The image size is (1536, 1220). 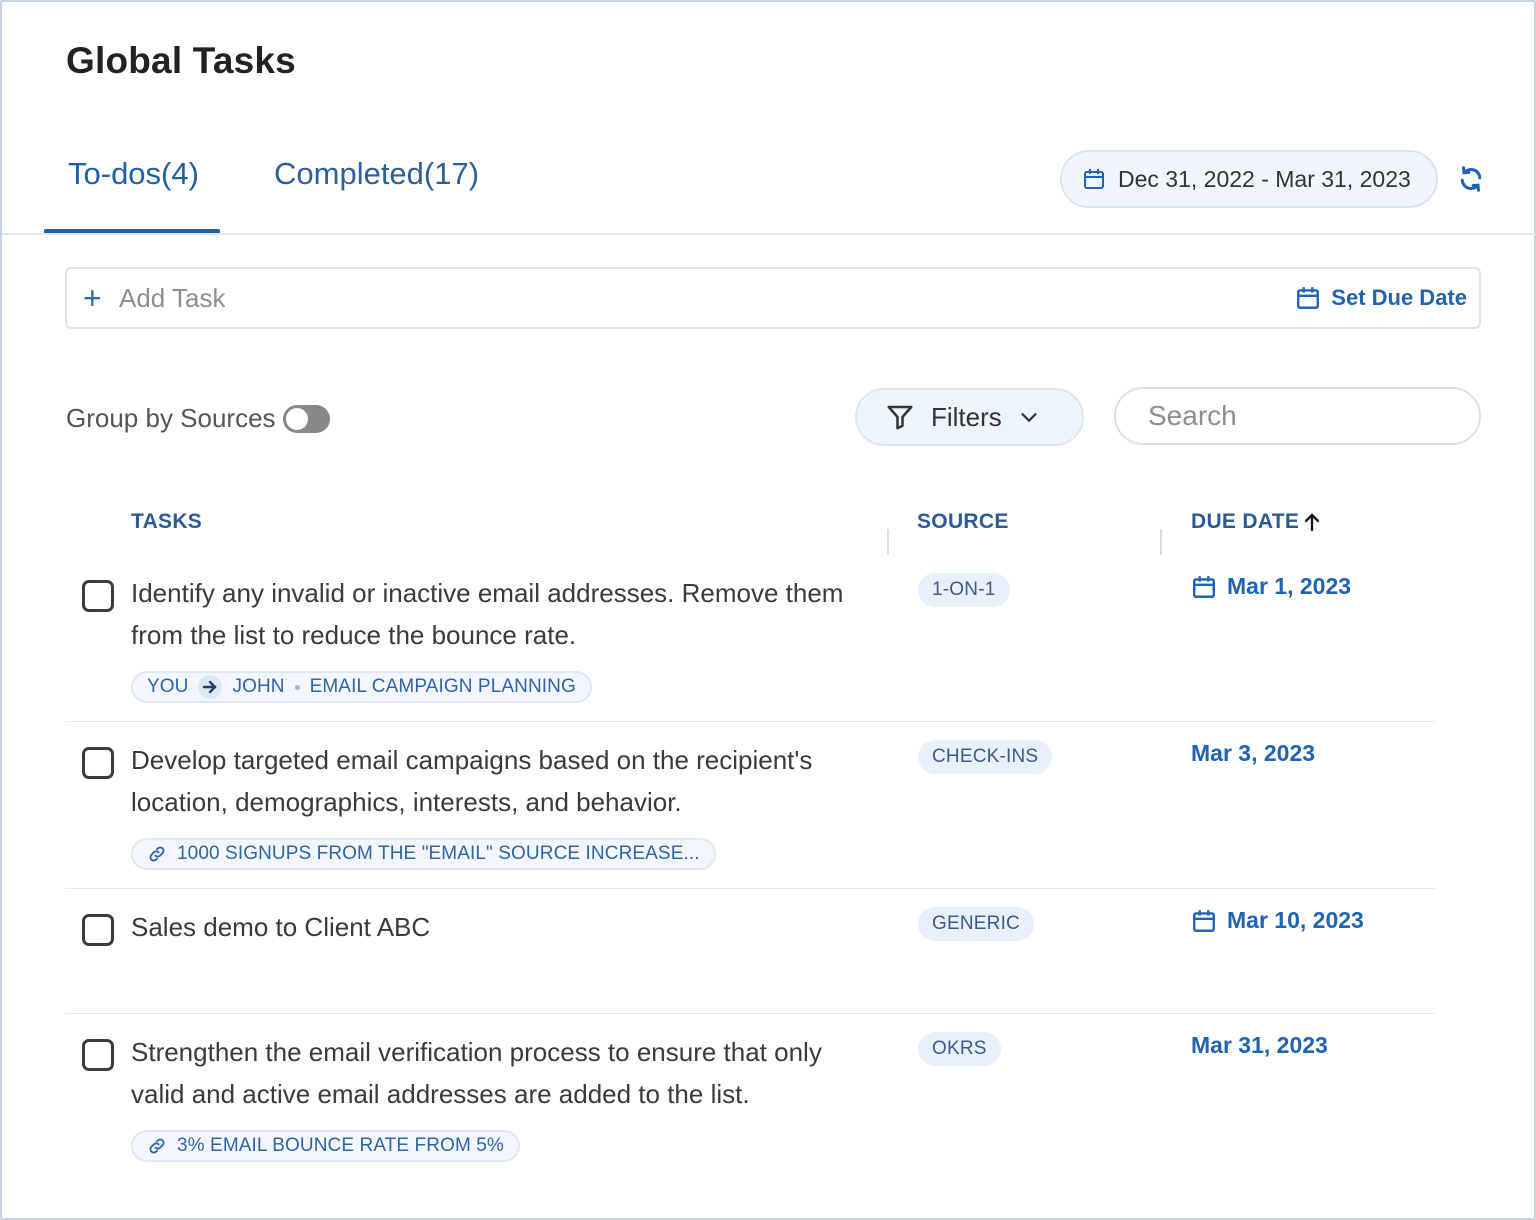 What do you see at coordinates (442, 686) in the screenshot?
I see `assignment-context: EMAIL CAMPAIGN PLANNING` at bounding box center [442, 686].